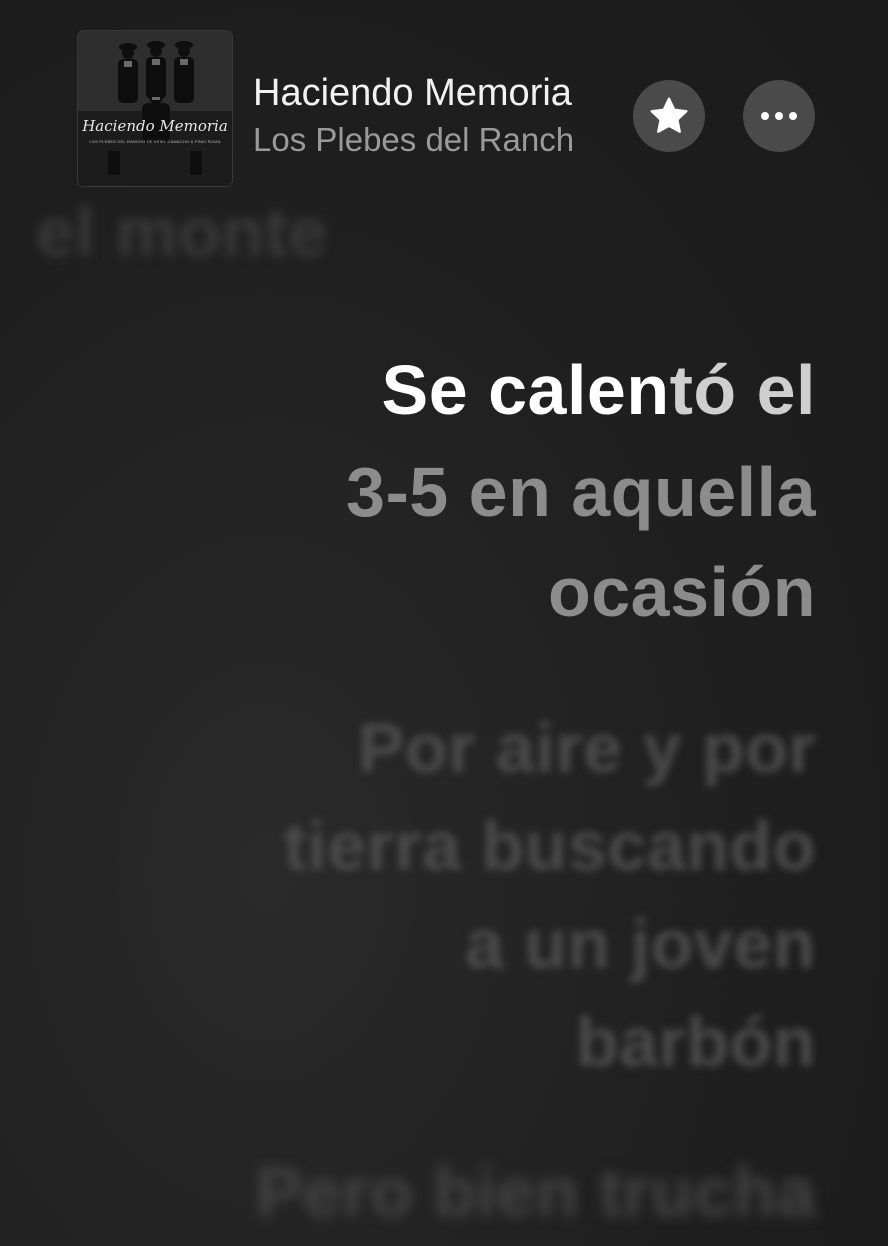  I want to click on favorite-button, so click(669, 116).